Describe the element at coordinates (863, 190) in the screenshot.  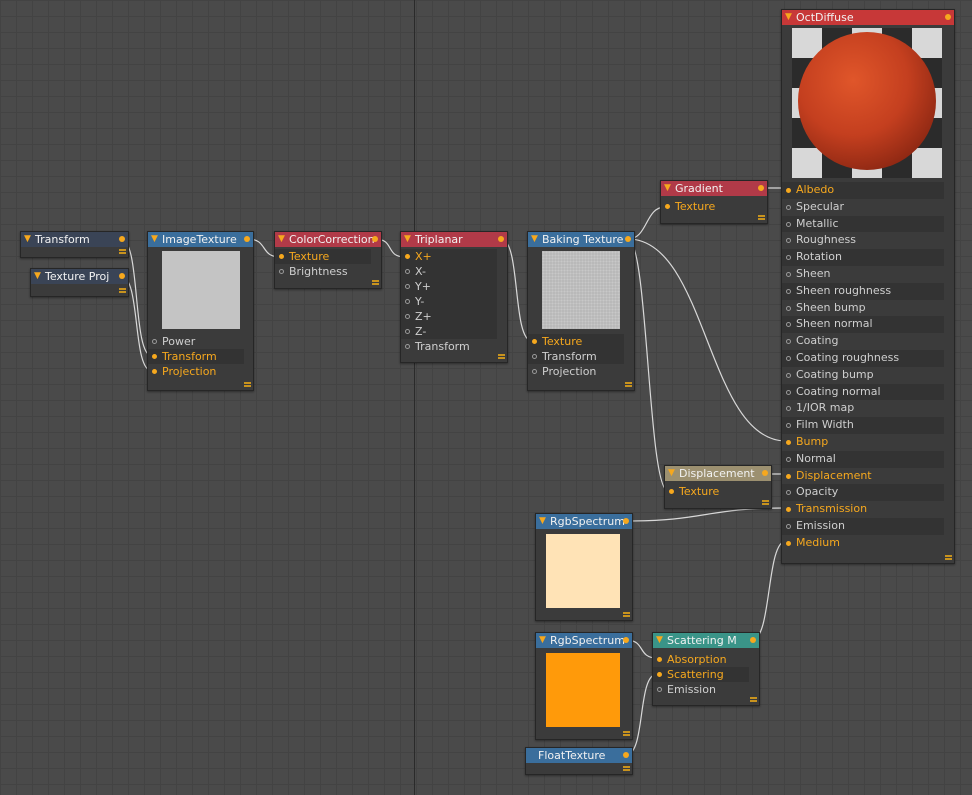
I see `input-albedo: Albedo` at that location.